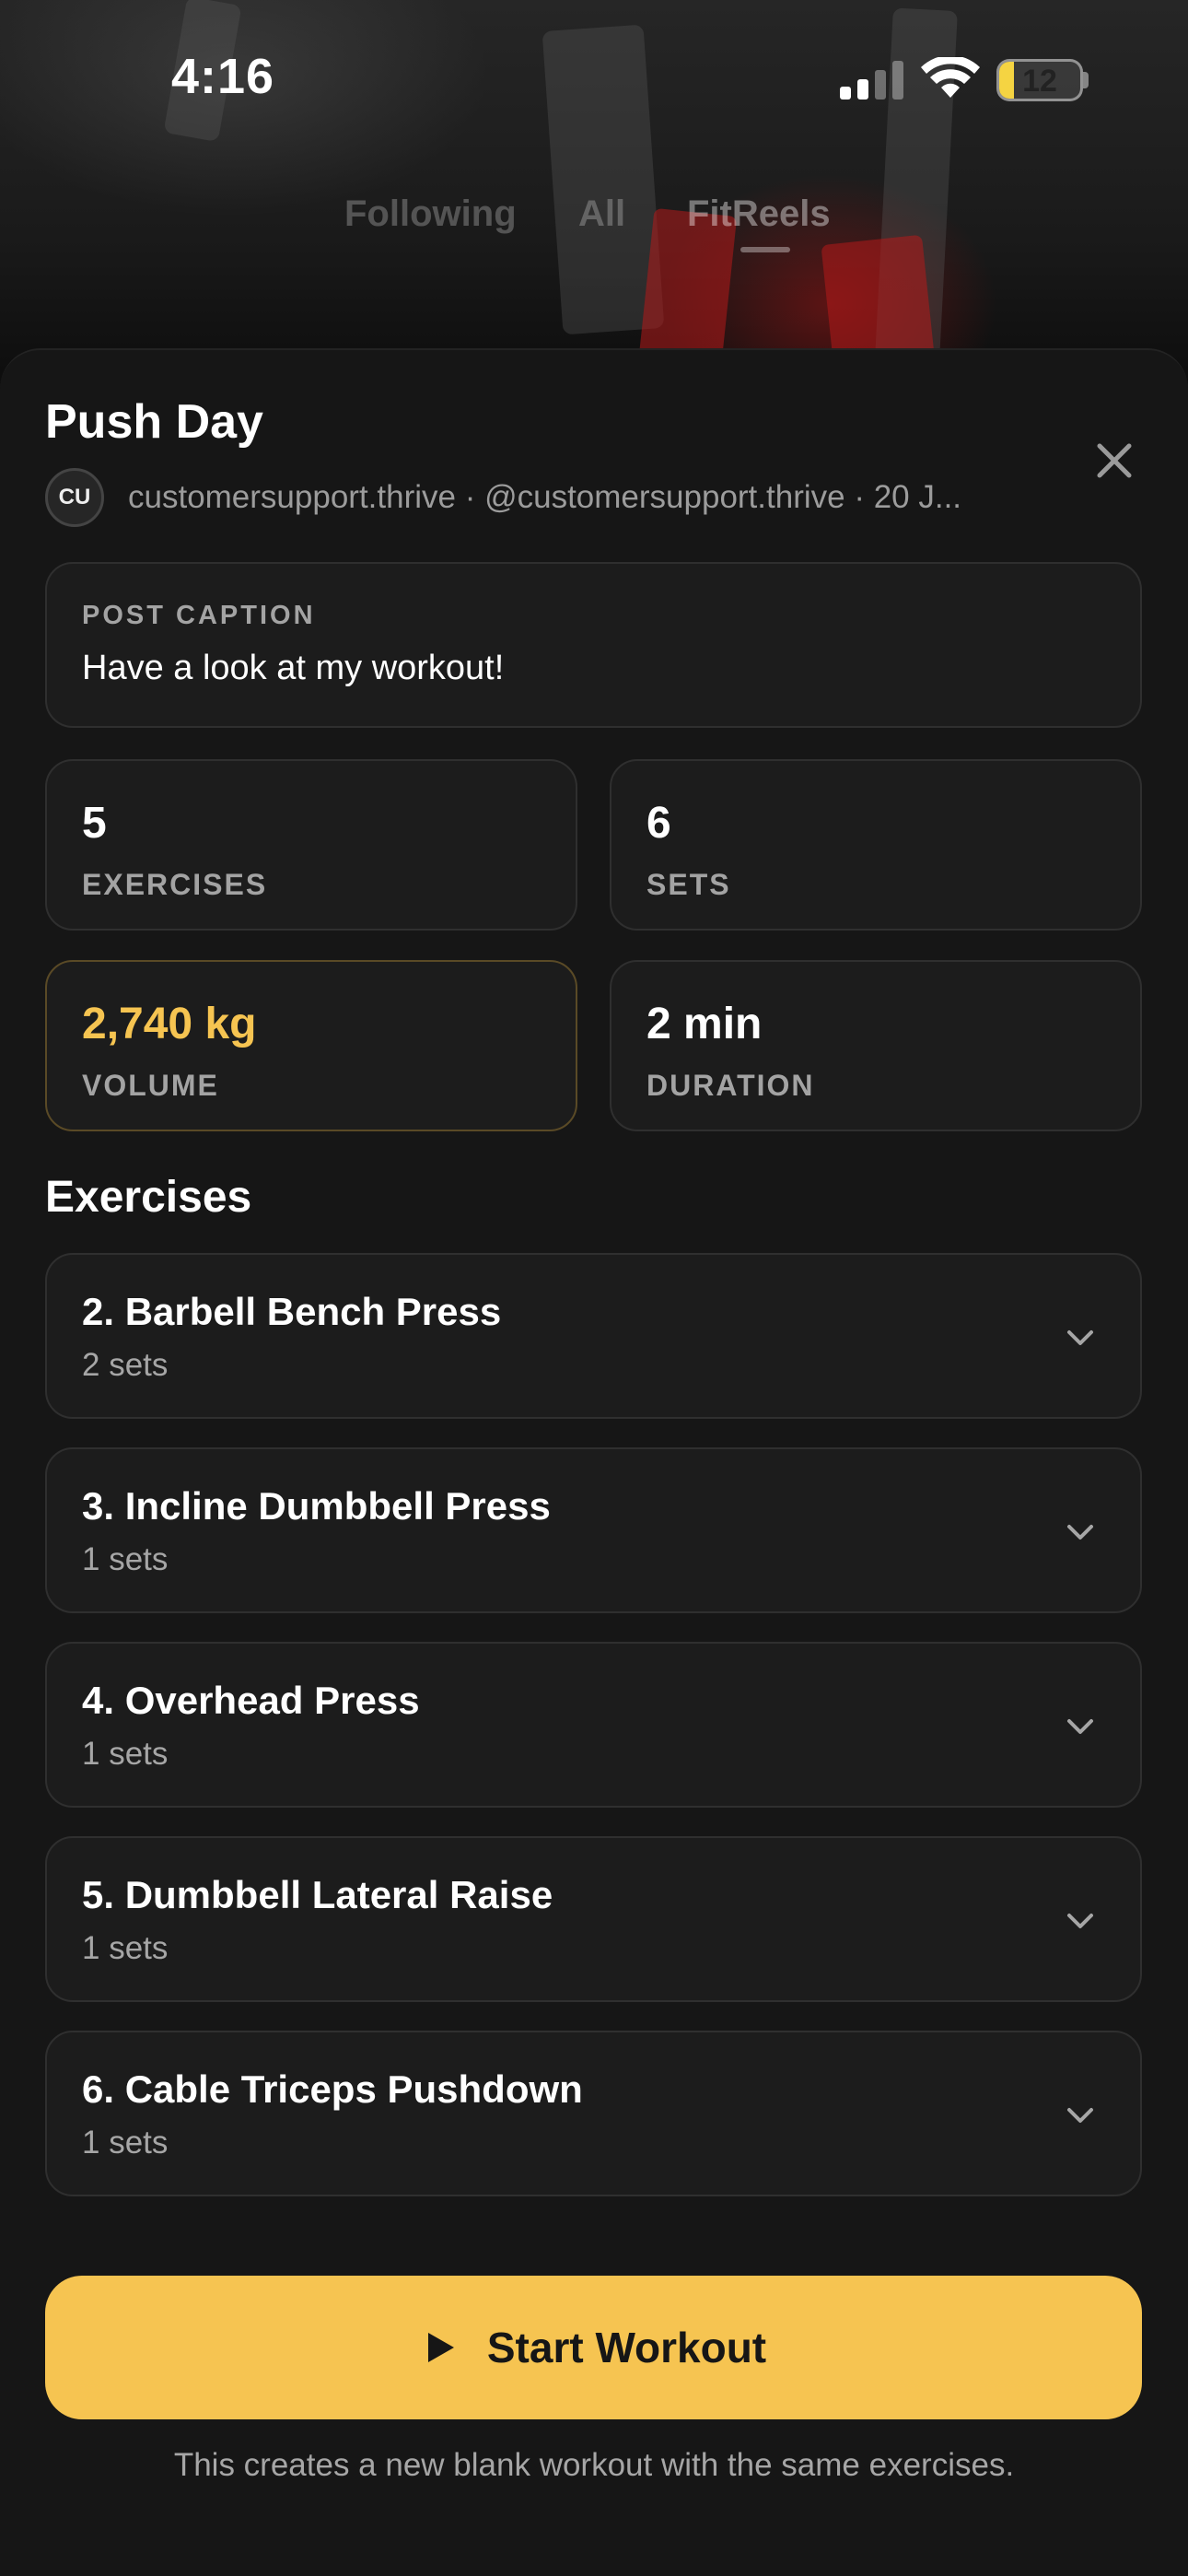 The image size is (1188, 2576). Describe the element at coordinates (705, 1024) in the screenshot. I see `stat-value: 2 min` at that location.